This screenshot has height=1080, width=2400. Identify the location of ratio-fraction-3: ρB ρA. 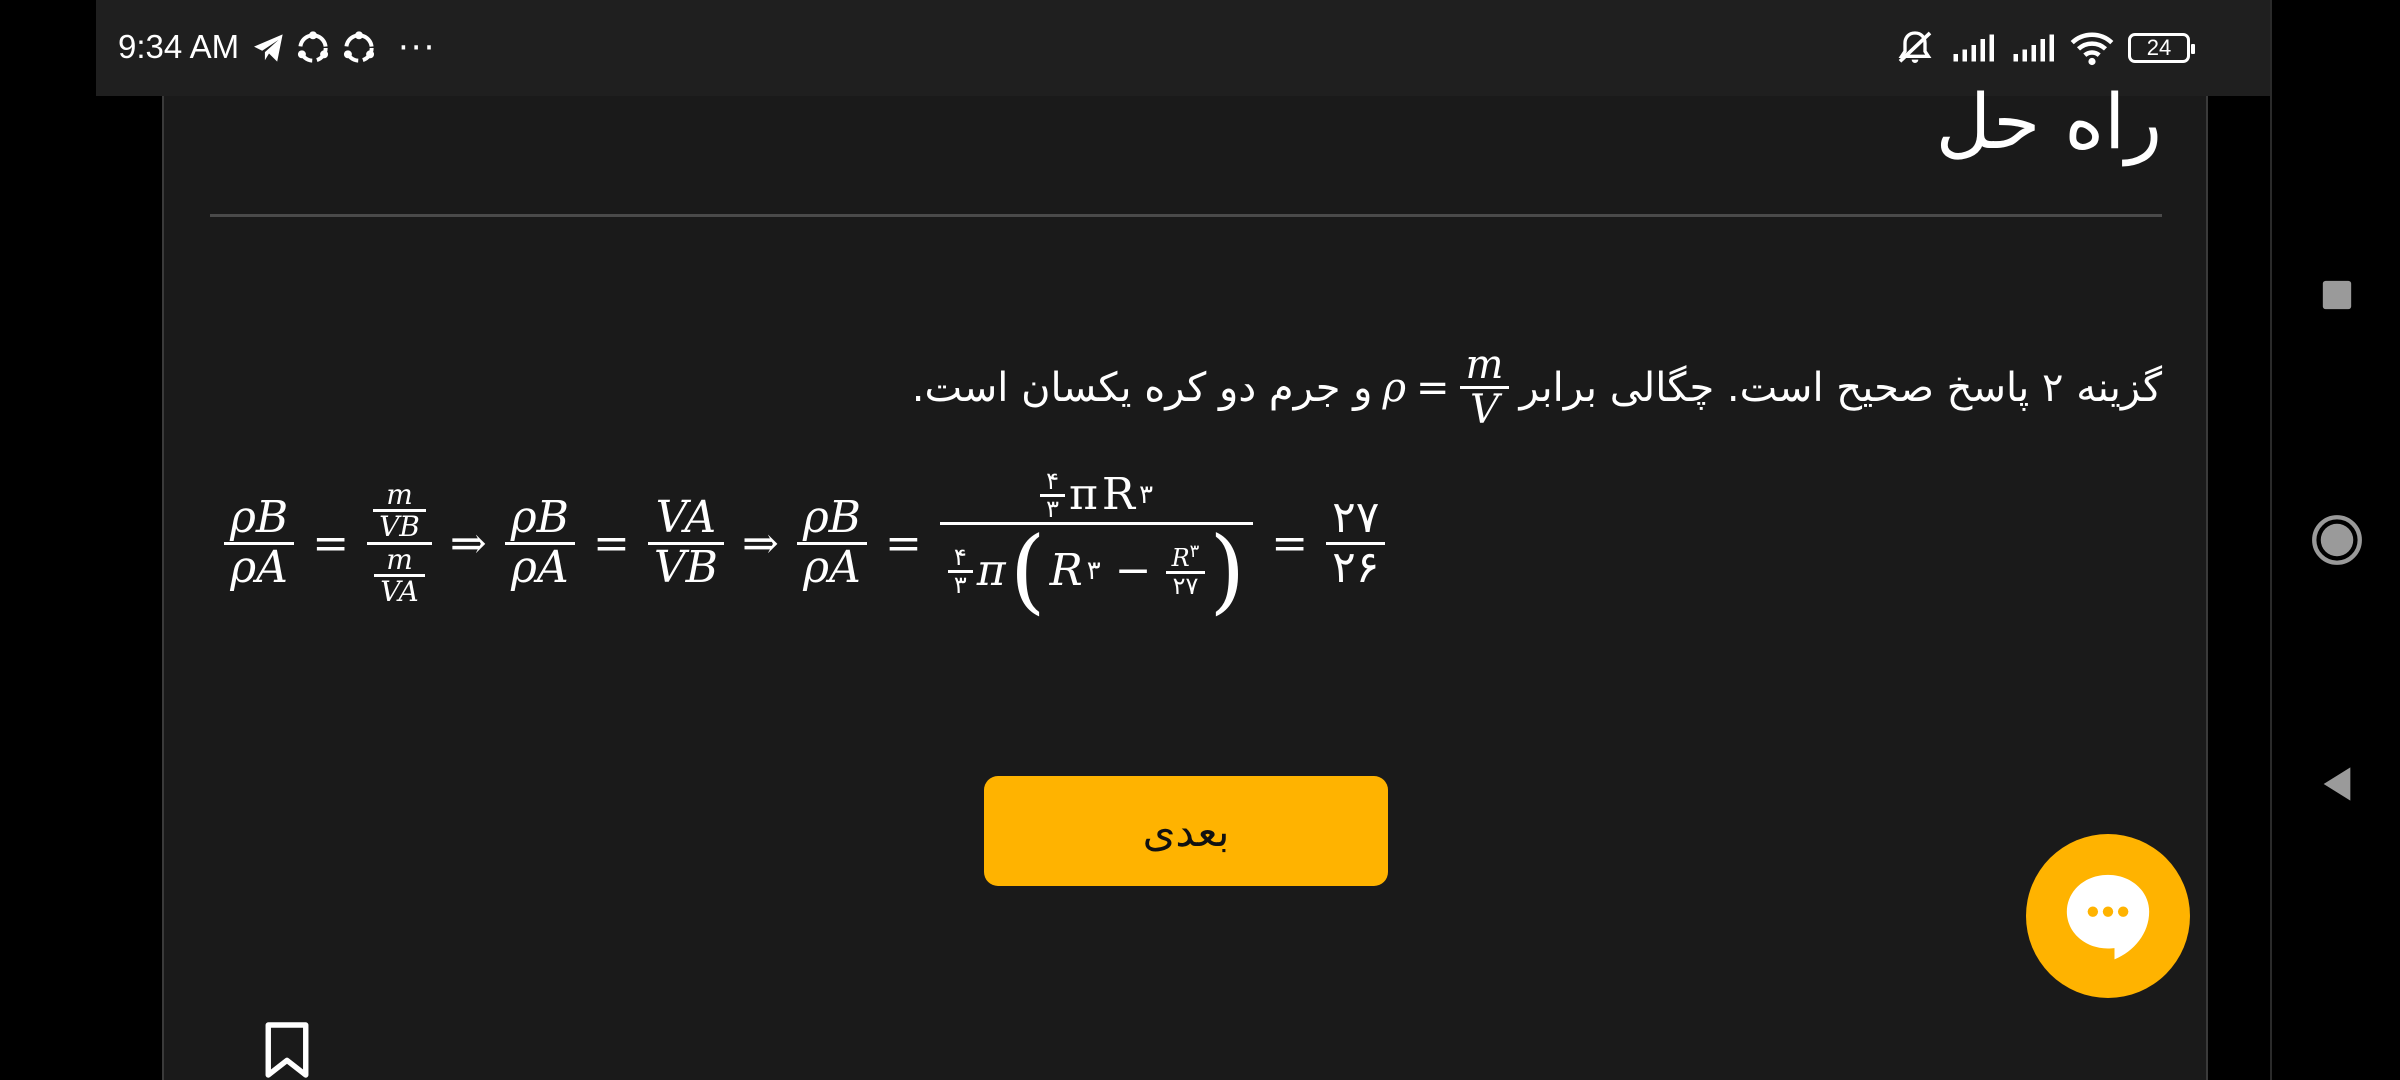
(832, 542).